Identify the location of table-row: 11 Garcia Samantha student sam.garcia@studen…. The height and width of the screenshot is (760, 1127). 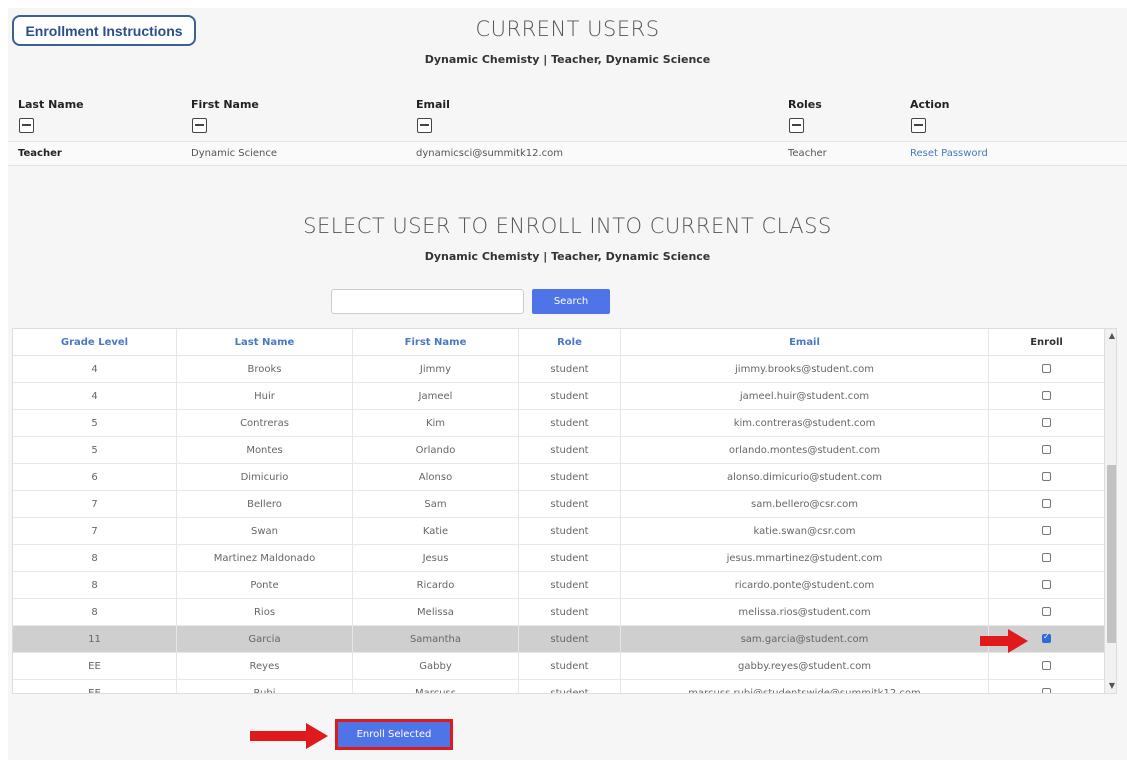
(558, 639).